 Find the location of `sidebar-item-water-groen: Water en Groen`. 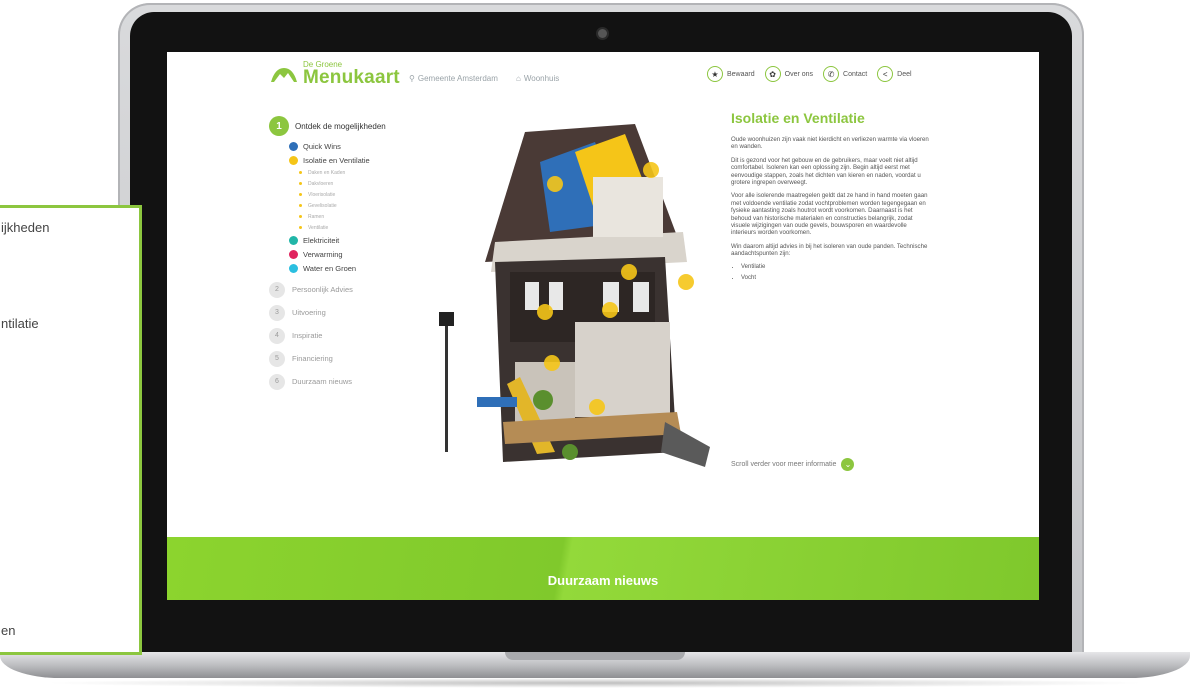

sidebar-item-water-groen: Water en Groen is located at coordinates (354, 268).